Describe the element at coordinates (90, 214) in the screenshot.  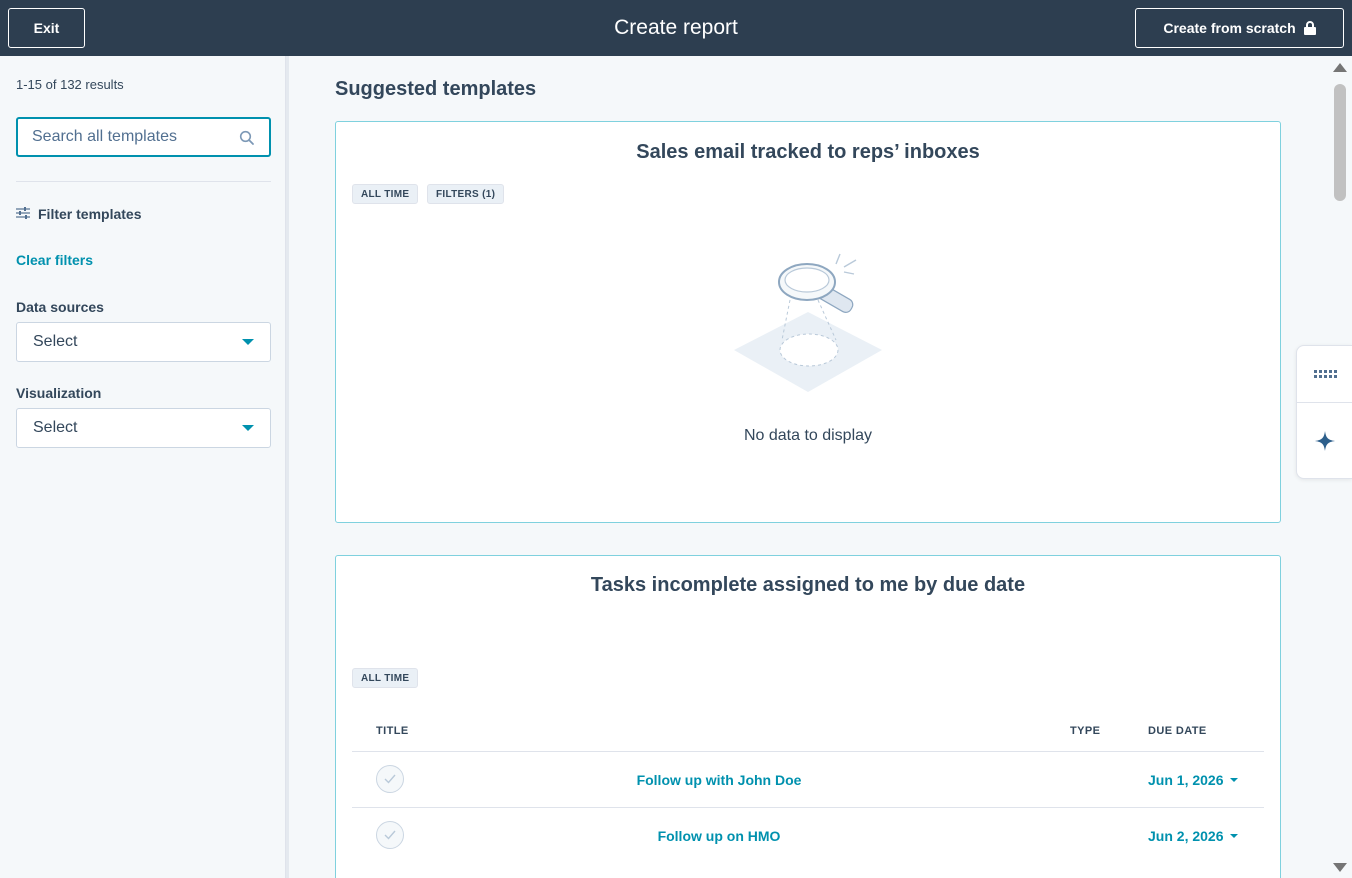
I see `filter-templates-label: Filter templates` at that location.